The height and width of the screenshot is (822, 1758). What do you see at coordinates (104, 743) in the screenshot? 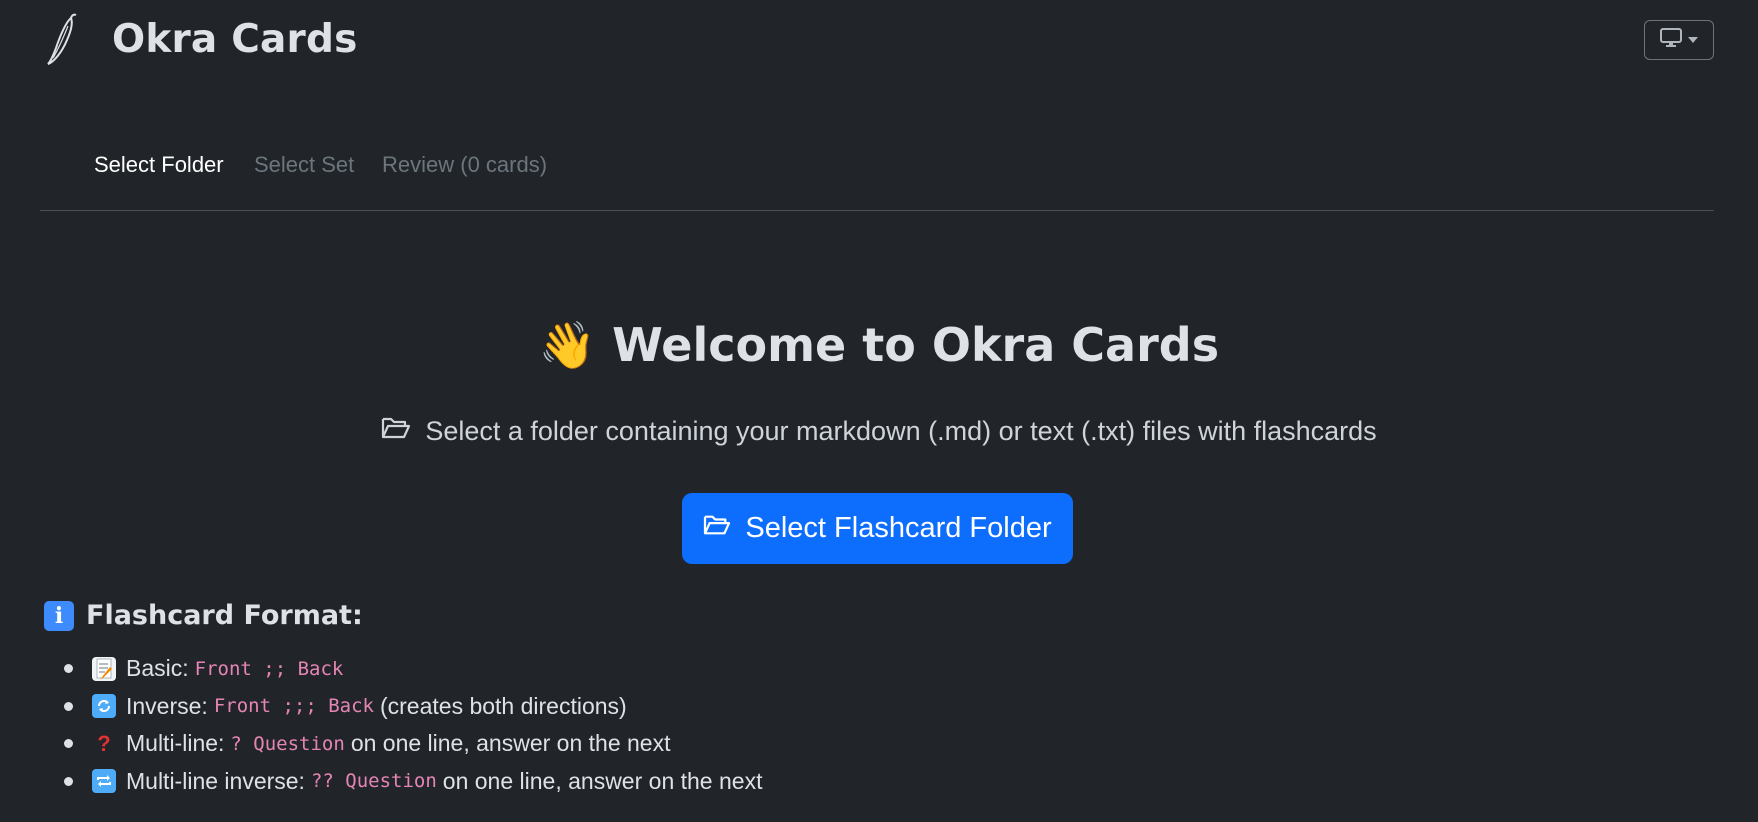
I see `question-mark-icon: ?` at bounding box center [104, 743].